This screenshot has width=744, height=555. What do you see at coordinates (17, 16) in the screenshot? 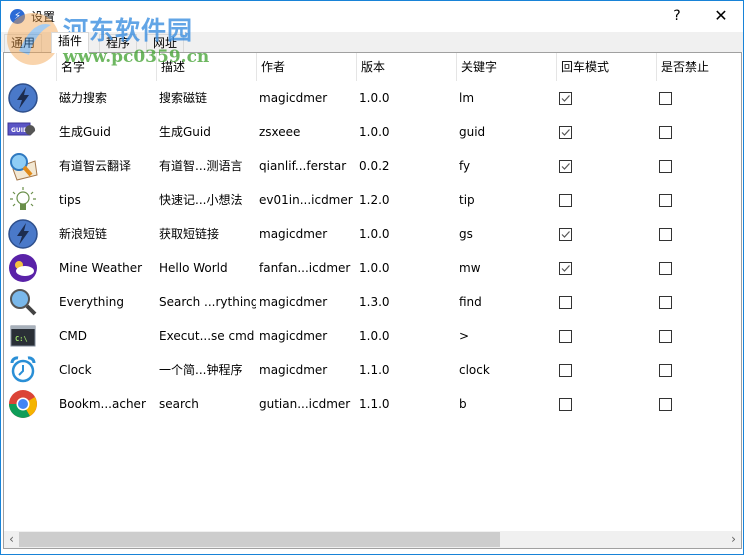
I see `app-lightning-icon: ⚡` at bounding box center [17, 16].